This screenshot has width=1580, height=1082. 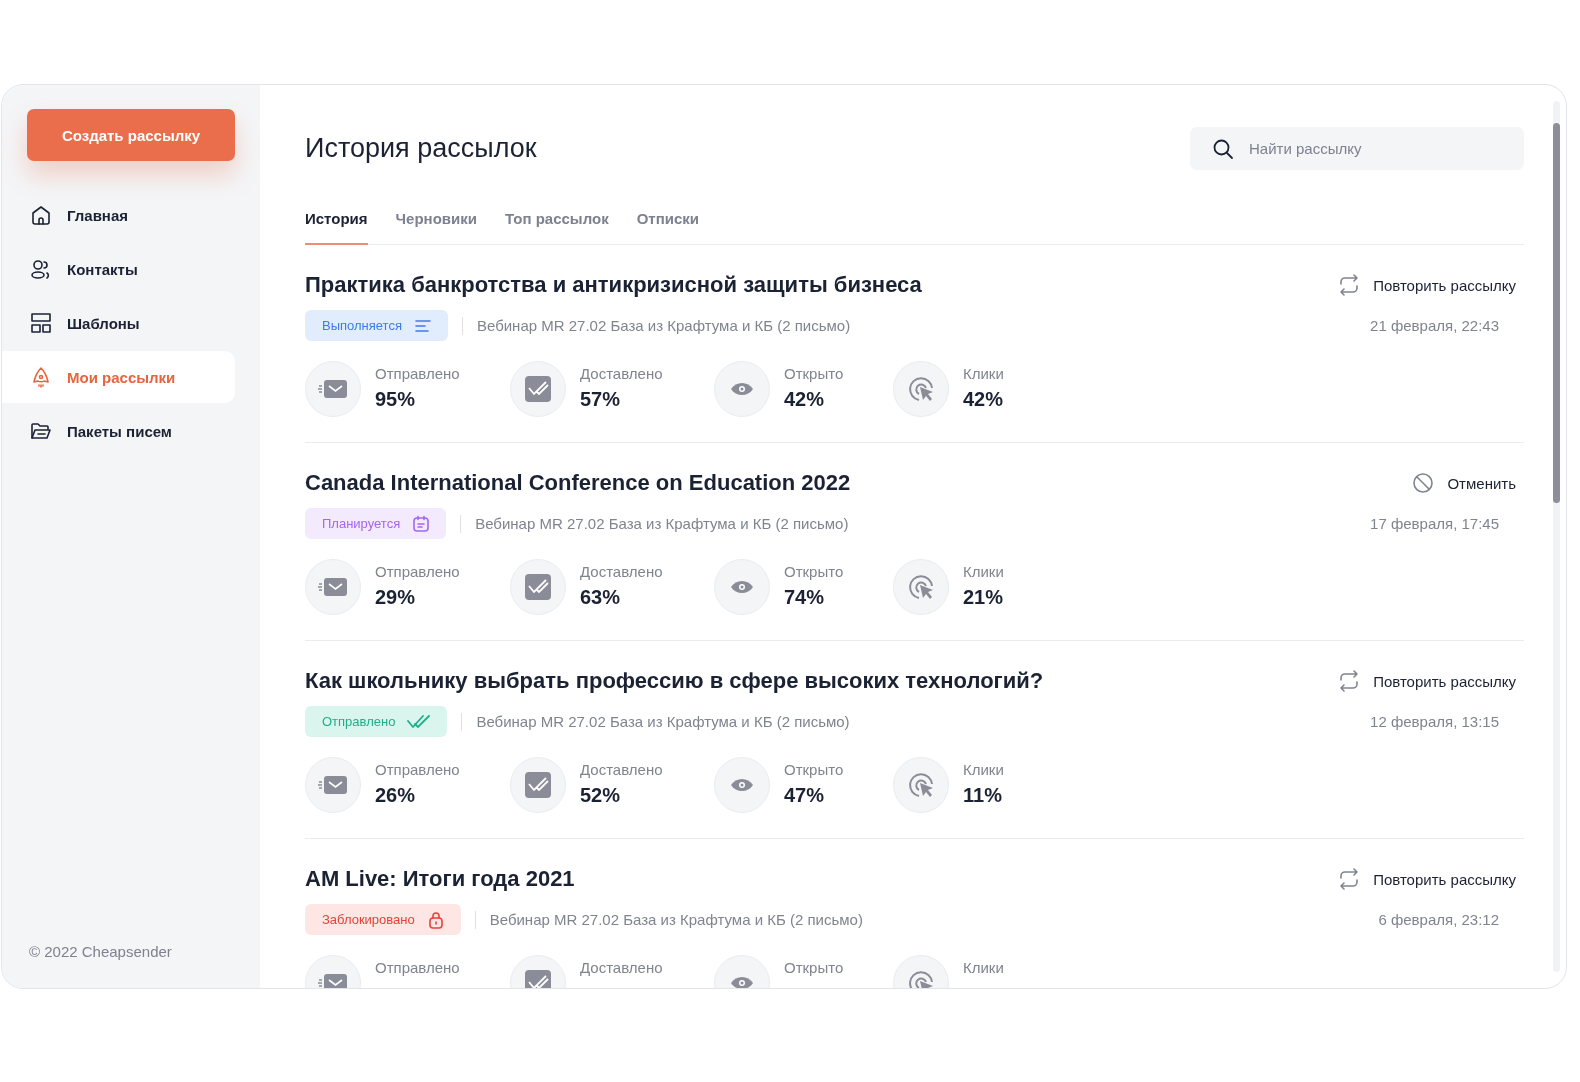 I want to click on status-label: Заблокировано, so click(x=368, y=919).